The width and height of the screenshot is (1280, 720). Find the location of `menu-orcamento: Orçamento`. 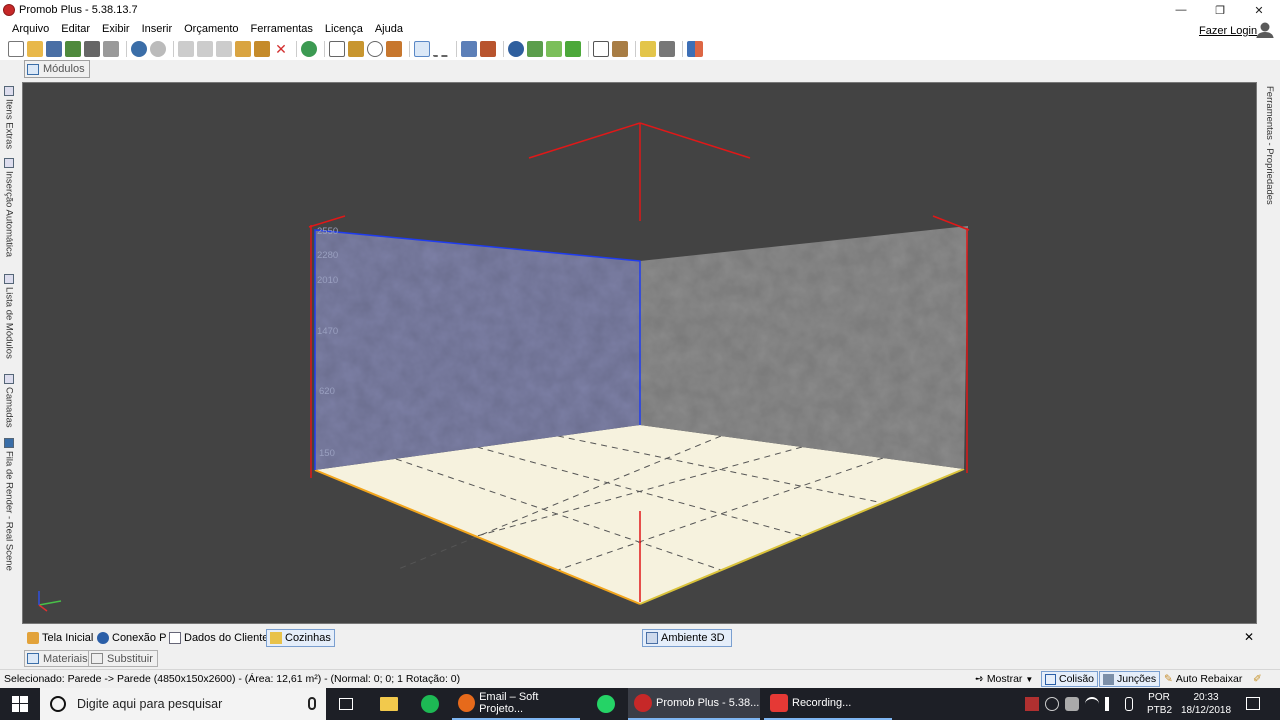

menu-orcamento: Orçamento is located at coordinates (211, 29).